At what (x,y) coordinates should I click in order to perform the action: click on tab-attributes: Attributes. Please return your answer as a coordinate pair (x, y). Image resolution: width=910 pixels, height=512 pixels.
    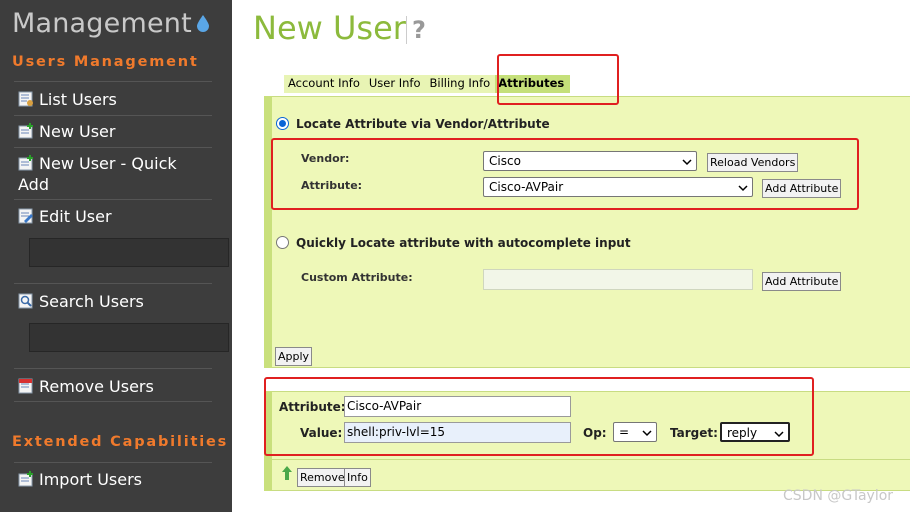
    Looking at the image, I should click on (533, 84).